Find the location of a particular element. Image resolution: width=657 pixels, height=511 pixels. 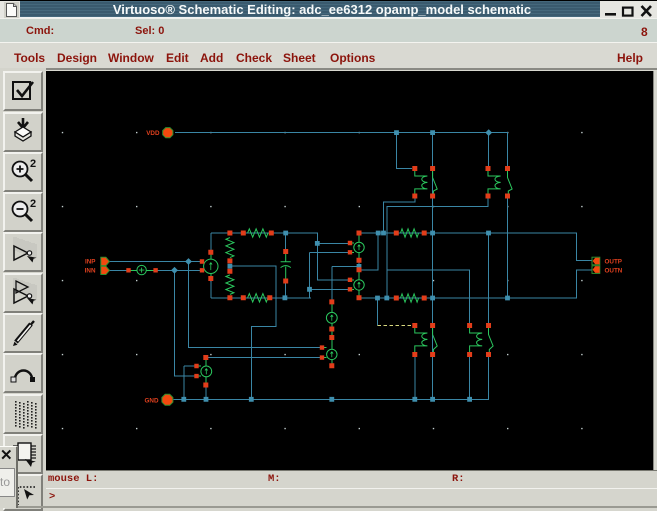

svg-text: INN is located at coordinates (90, 271).